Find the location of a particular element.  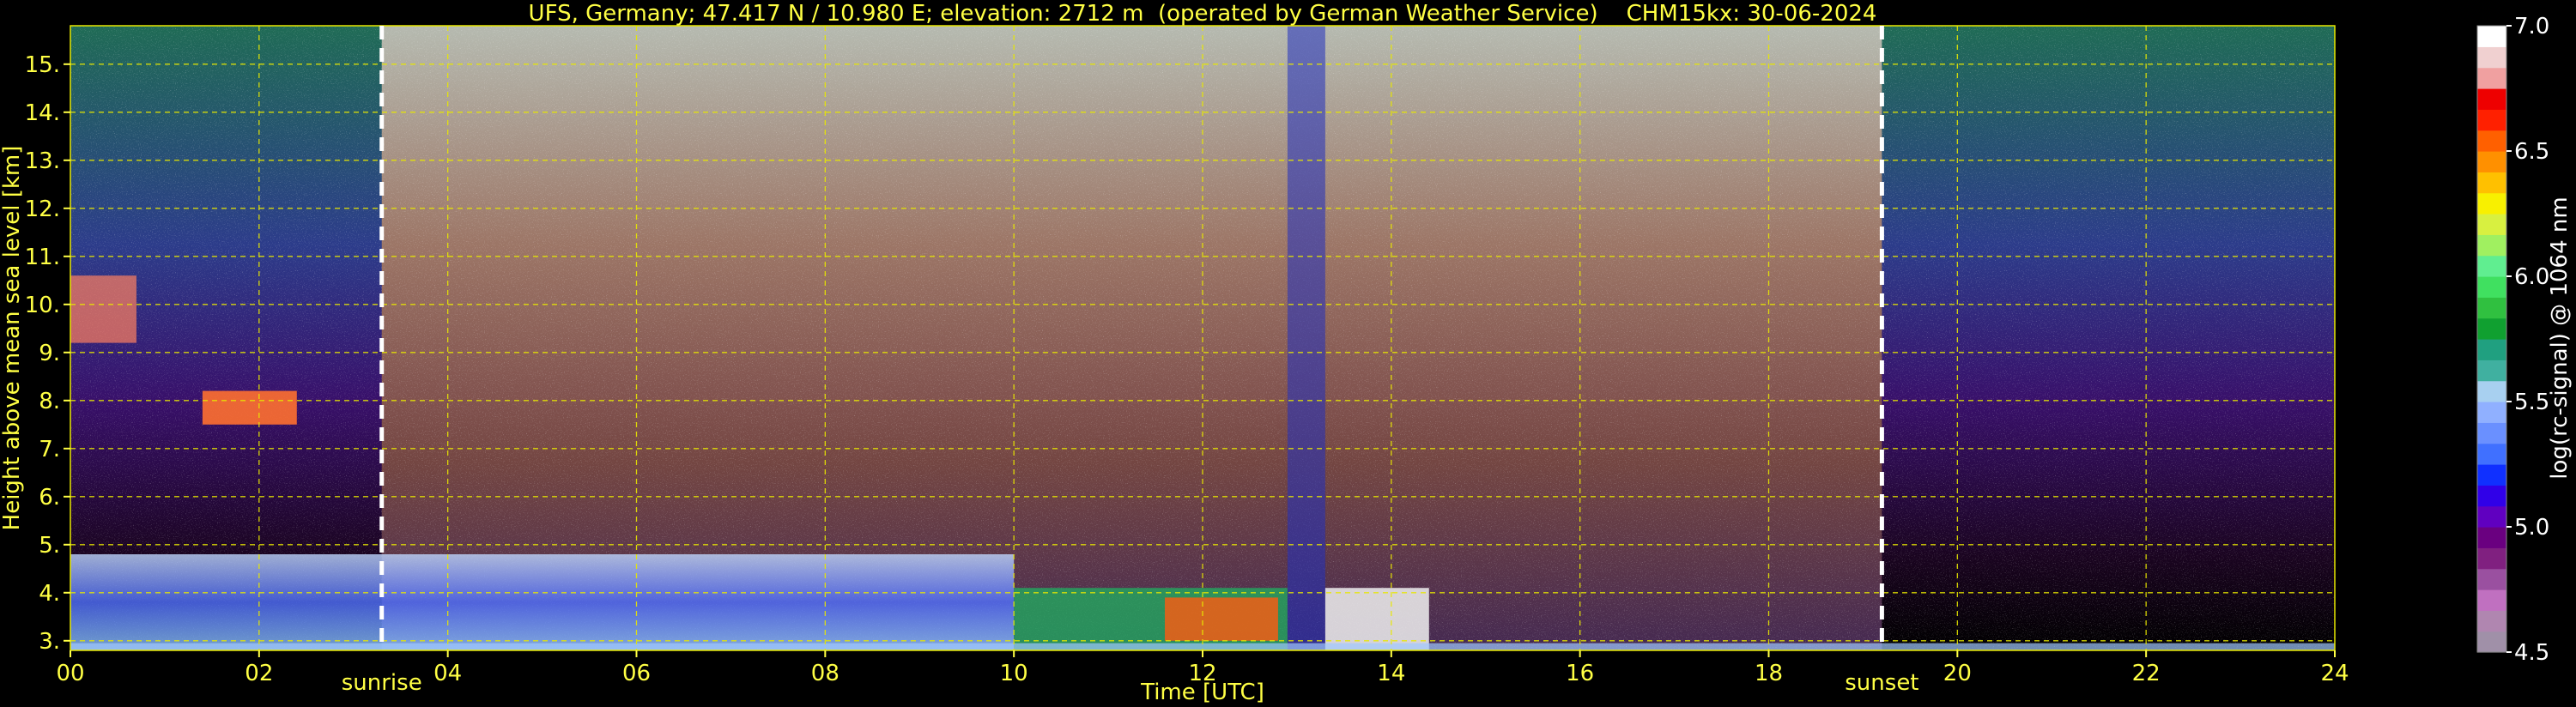

colorbar: 4.5 5.0 5.5 6.0 6.5 7.0 is located at coordinates (2512, 340).